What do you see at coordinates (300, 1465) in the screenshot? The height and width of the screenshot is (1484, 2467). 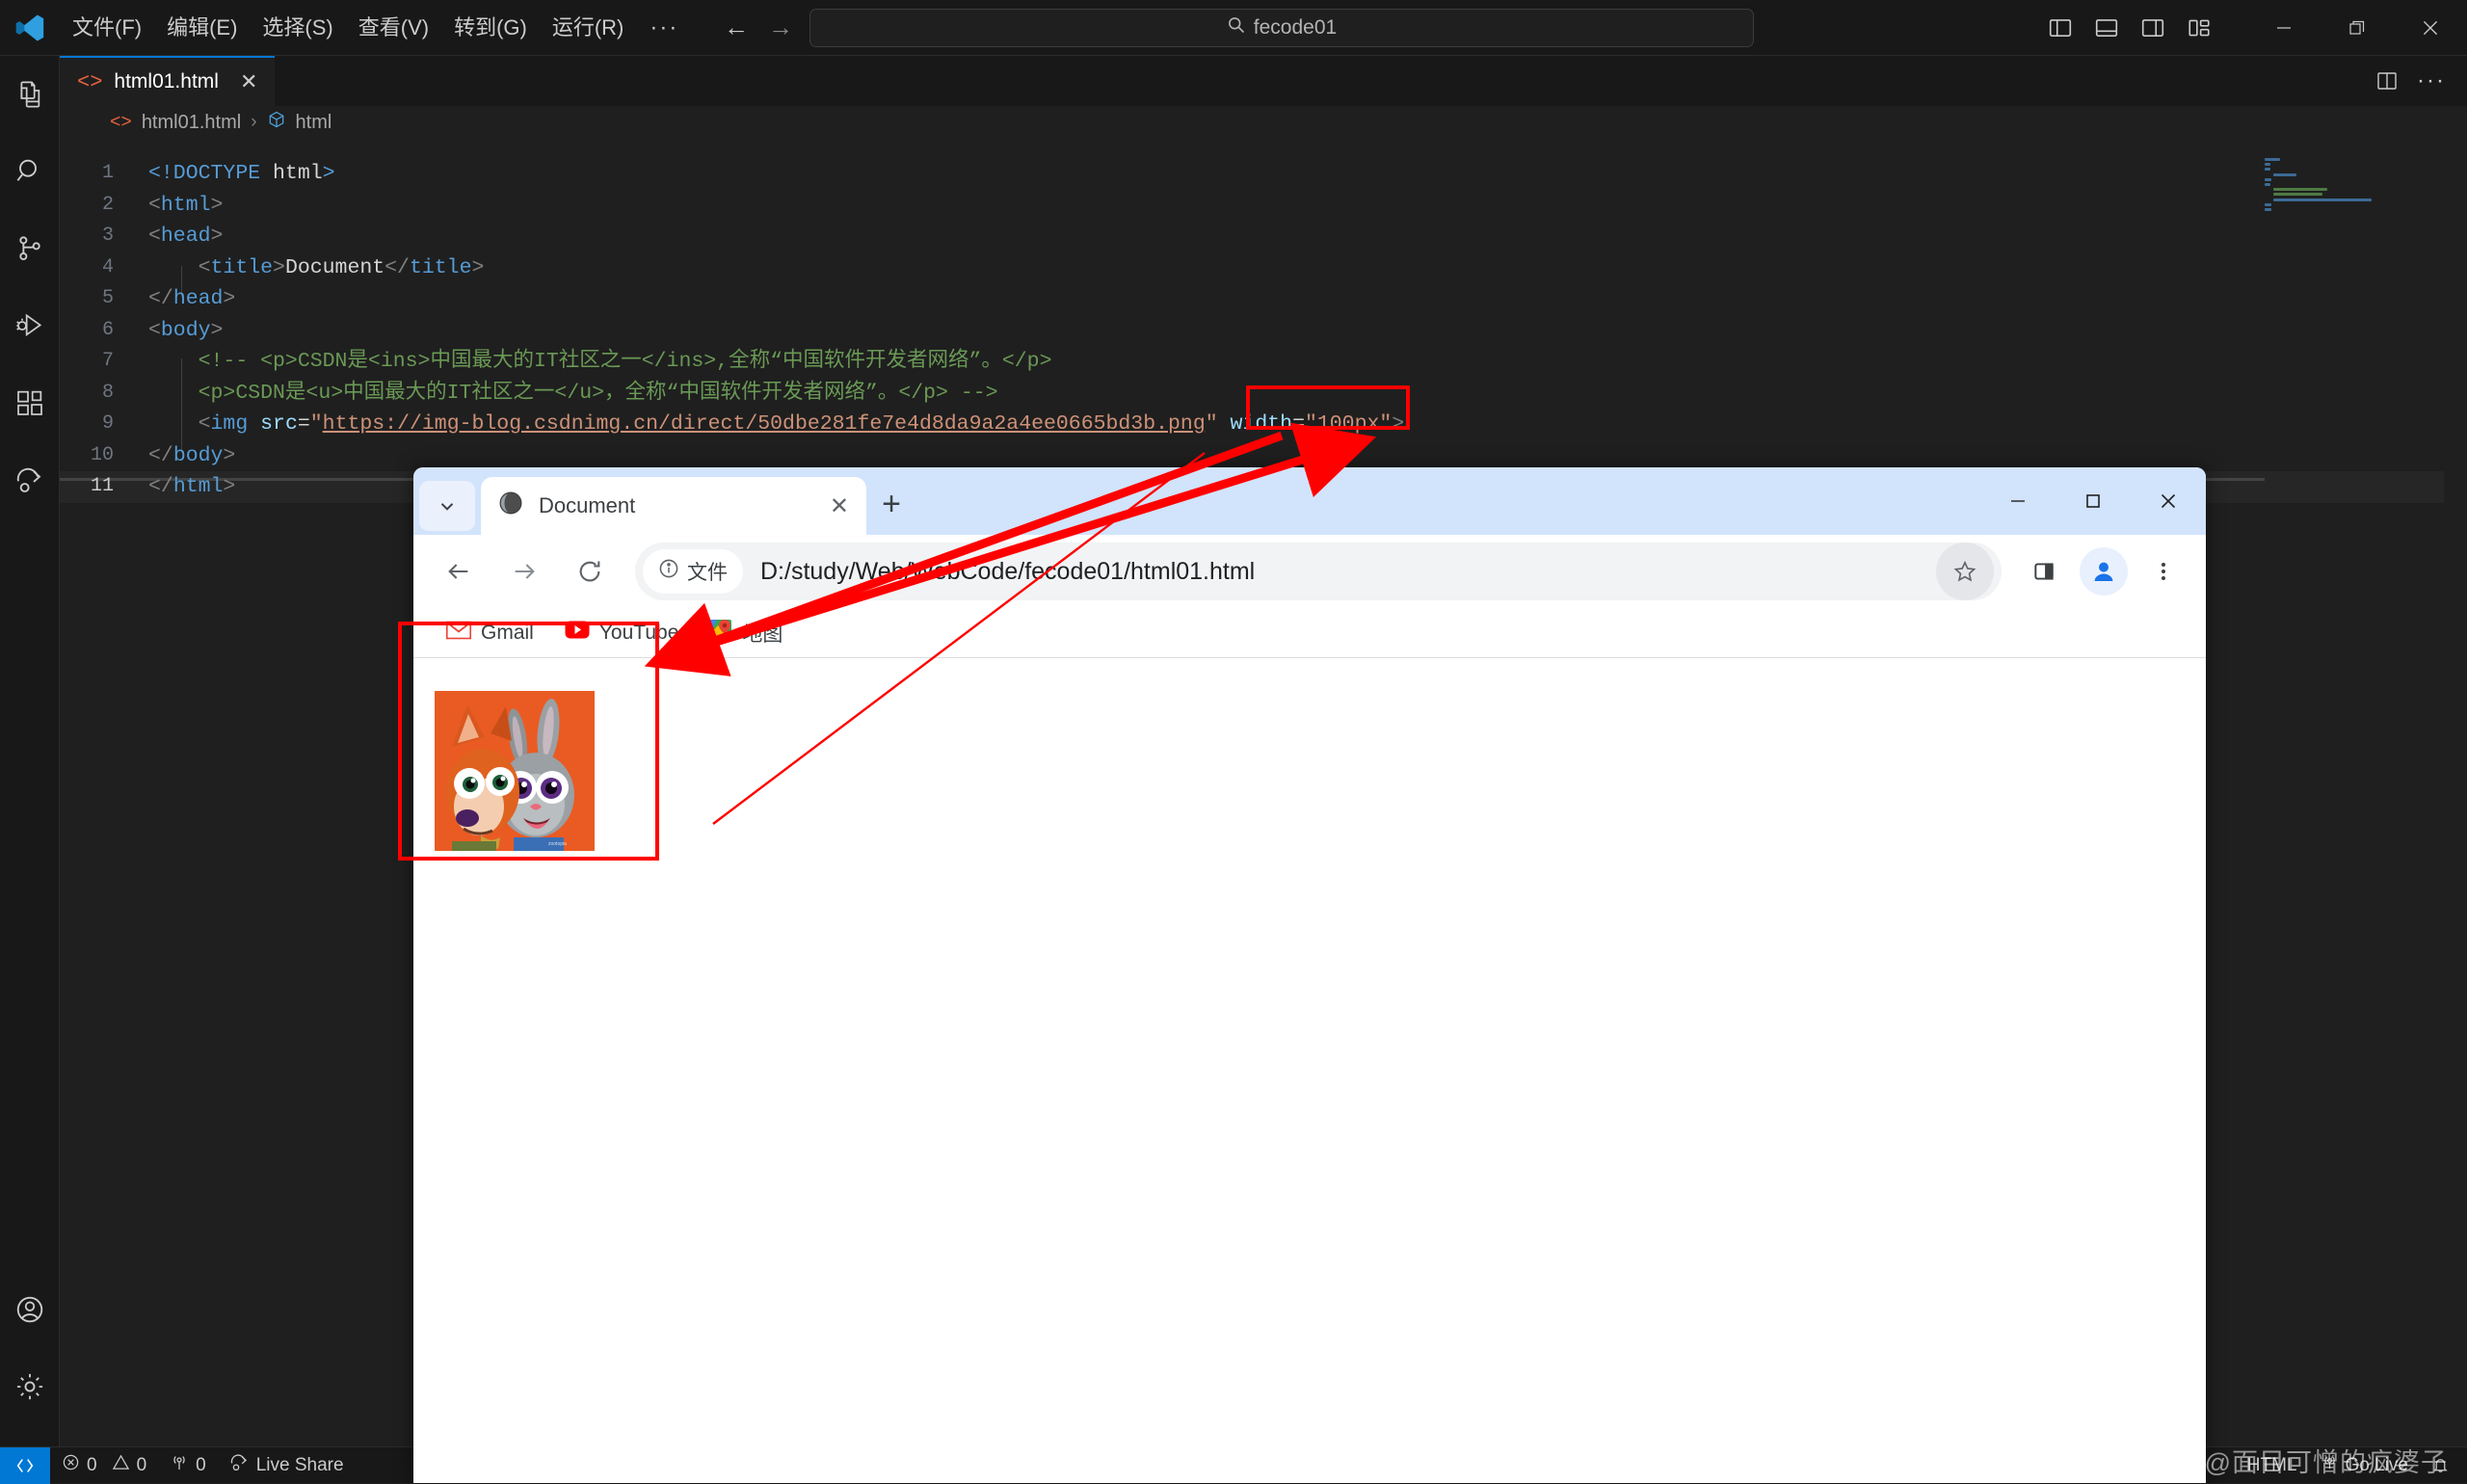 I see `live-share-label: Live Share` at bounding box center [300, 1465].